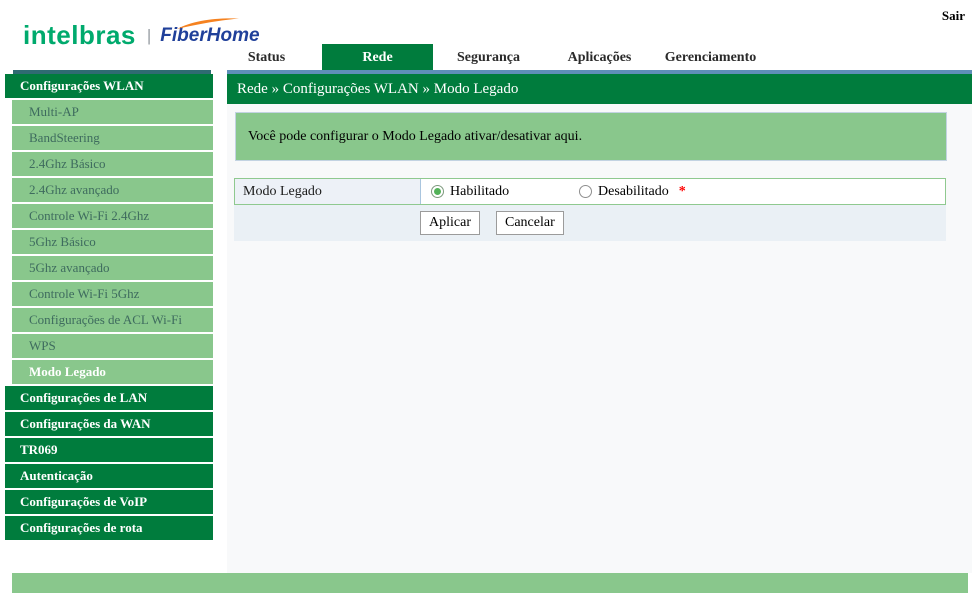 The width and height of the screenshot is (972, 599). I want to click on sidebar-item-controle-wi-fi-5ghz: Controle Wi-Fi 5Ghz, so click(112, 294).